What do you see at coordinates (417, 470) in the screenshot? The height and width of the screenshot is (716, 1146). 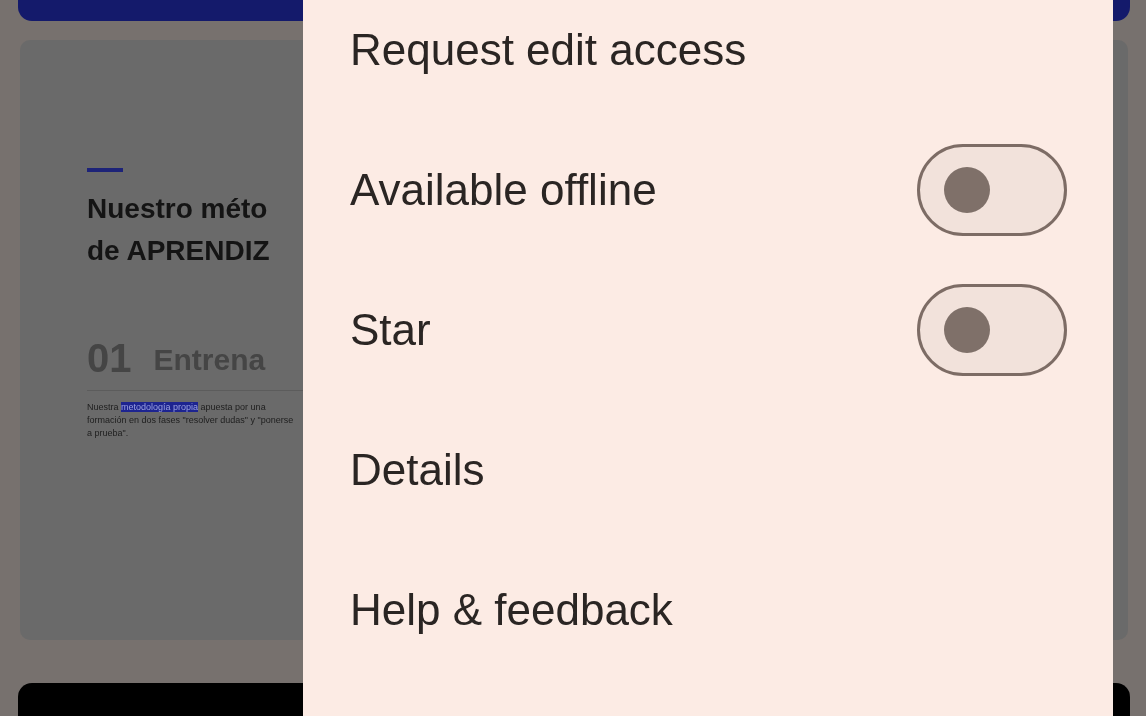 I see `menu-item: Details` at bounding box center [417, 470].